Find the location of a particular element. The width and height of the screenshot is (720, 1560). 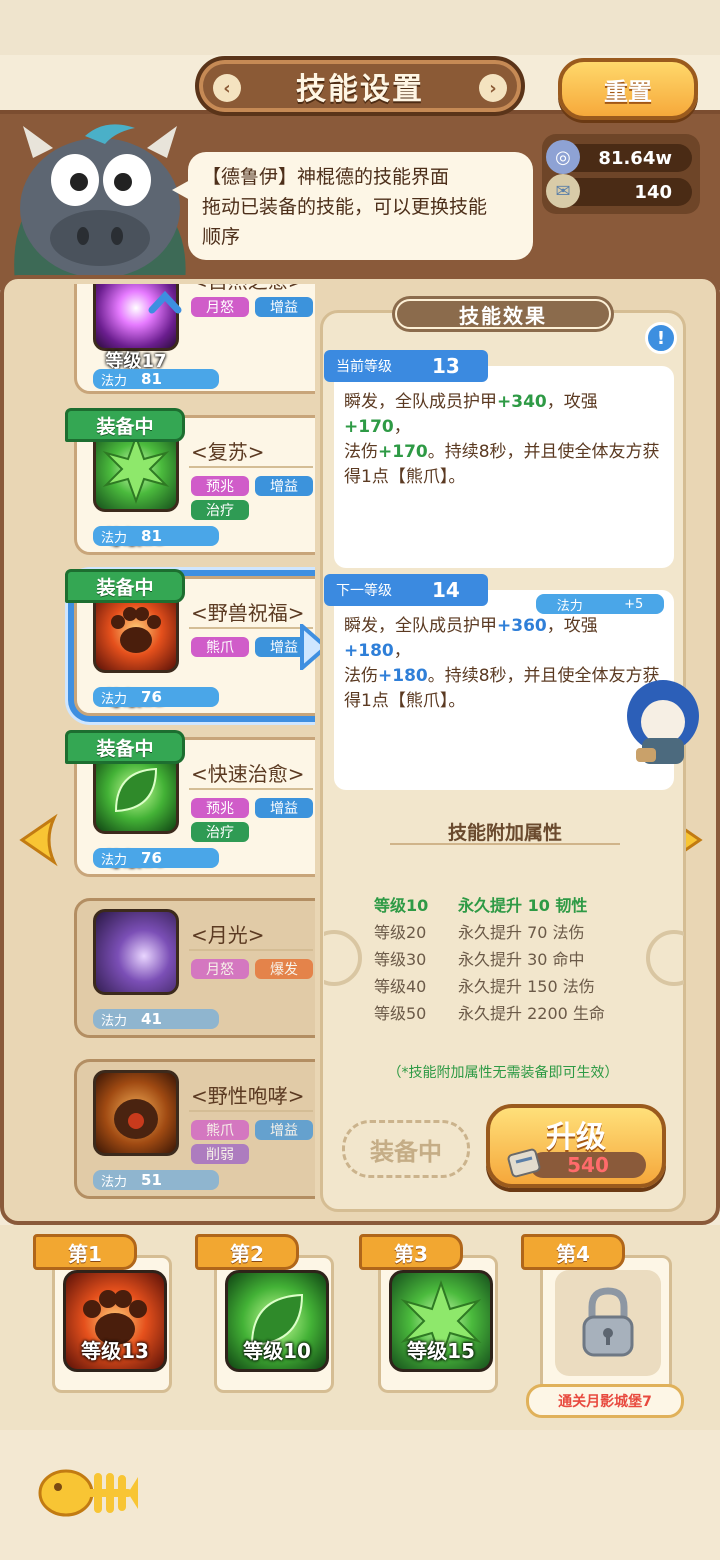

reset-button: 重置 is located at coordinates (628, 89).